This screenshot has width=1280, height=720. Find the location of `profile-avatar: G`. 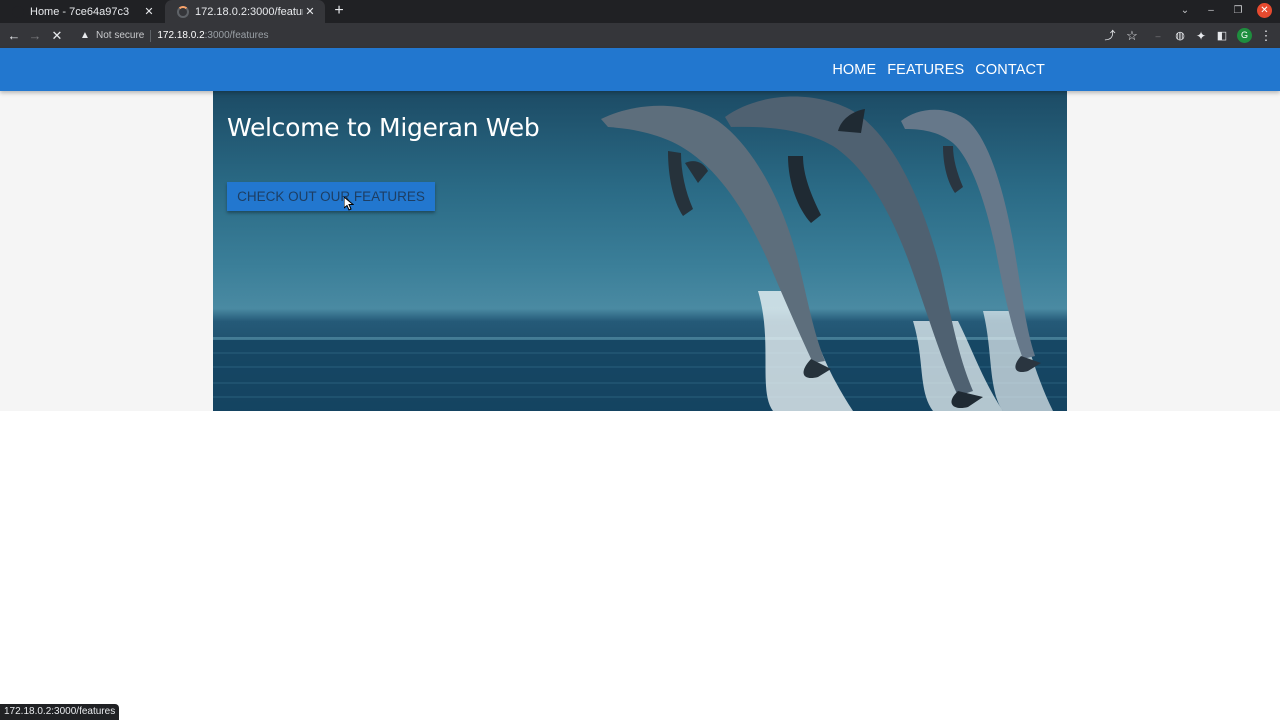

profile-avatar: G is located at coordinates (1244, 35).